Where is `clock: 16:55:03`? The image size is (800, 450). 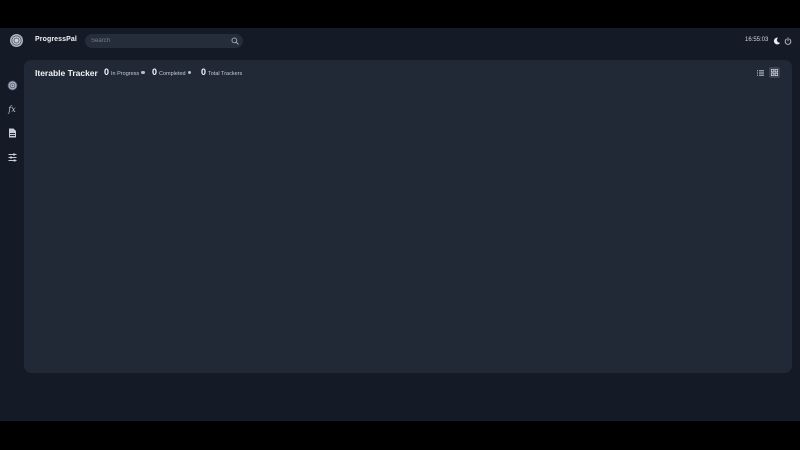
clock: 16:55:03 is located at coordinates (757, 40).